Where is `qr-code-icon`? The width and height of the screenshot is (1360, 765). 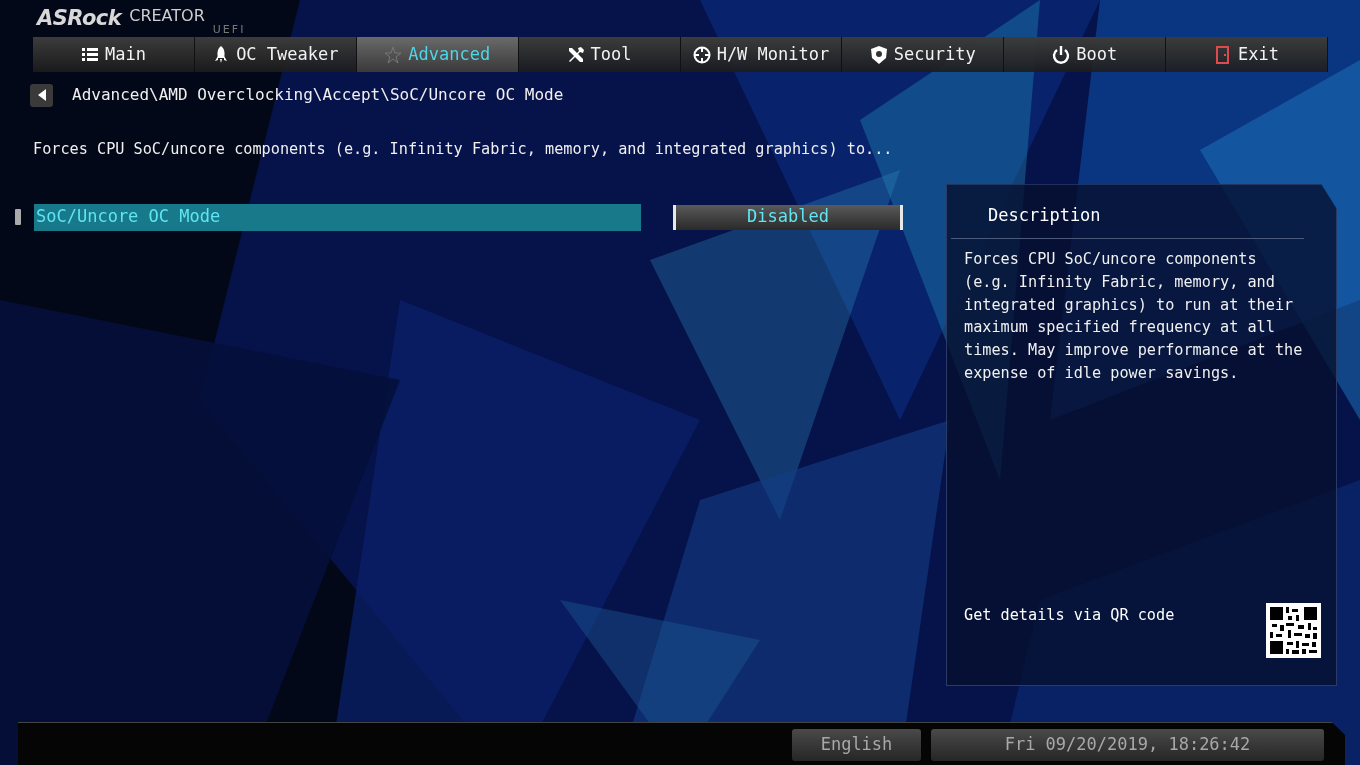 qr-code-icon is located at coordinates (1293, 631).